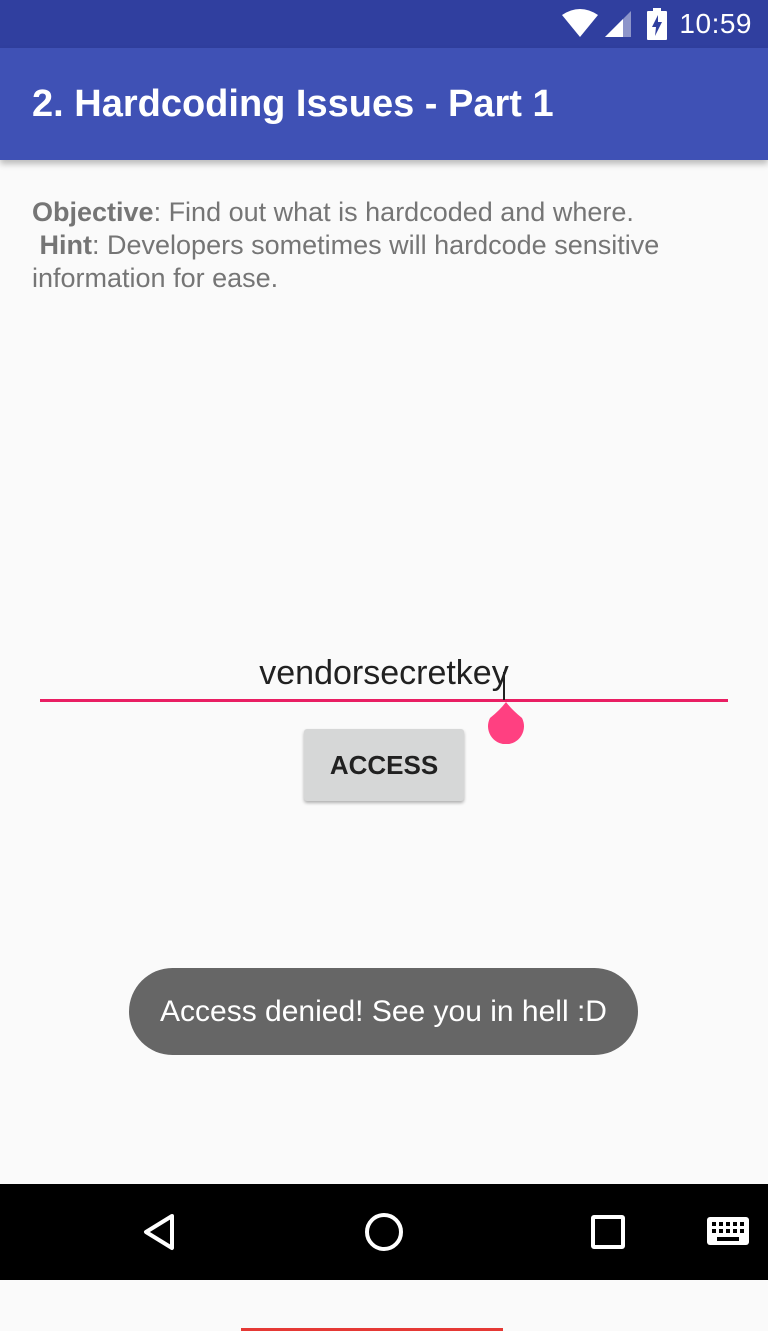 Image resolution: width=768 pixels, height=1331 pixels. Describe the element at coordinates (608, 1232) in the screenshot. I see `recents-icon` at that location.